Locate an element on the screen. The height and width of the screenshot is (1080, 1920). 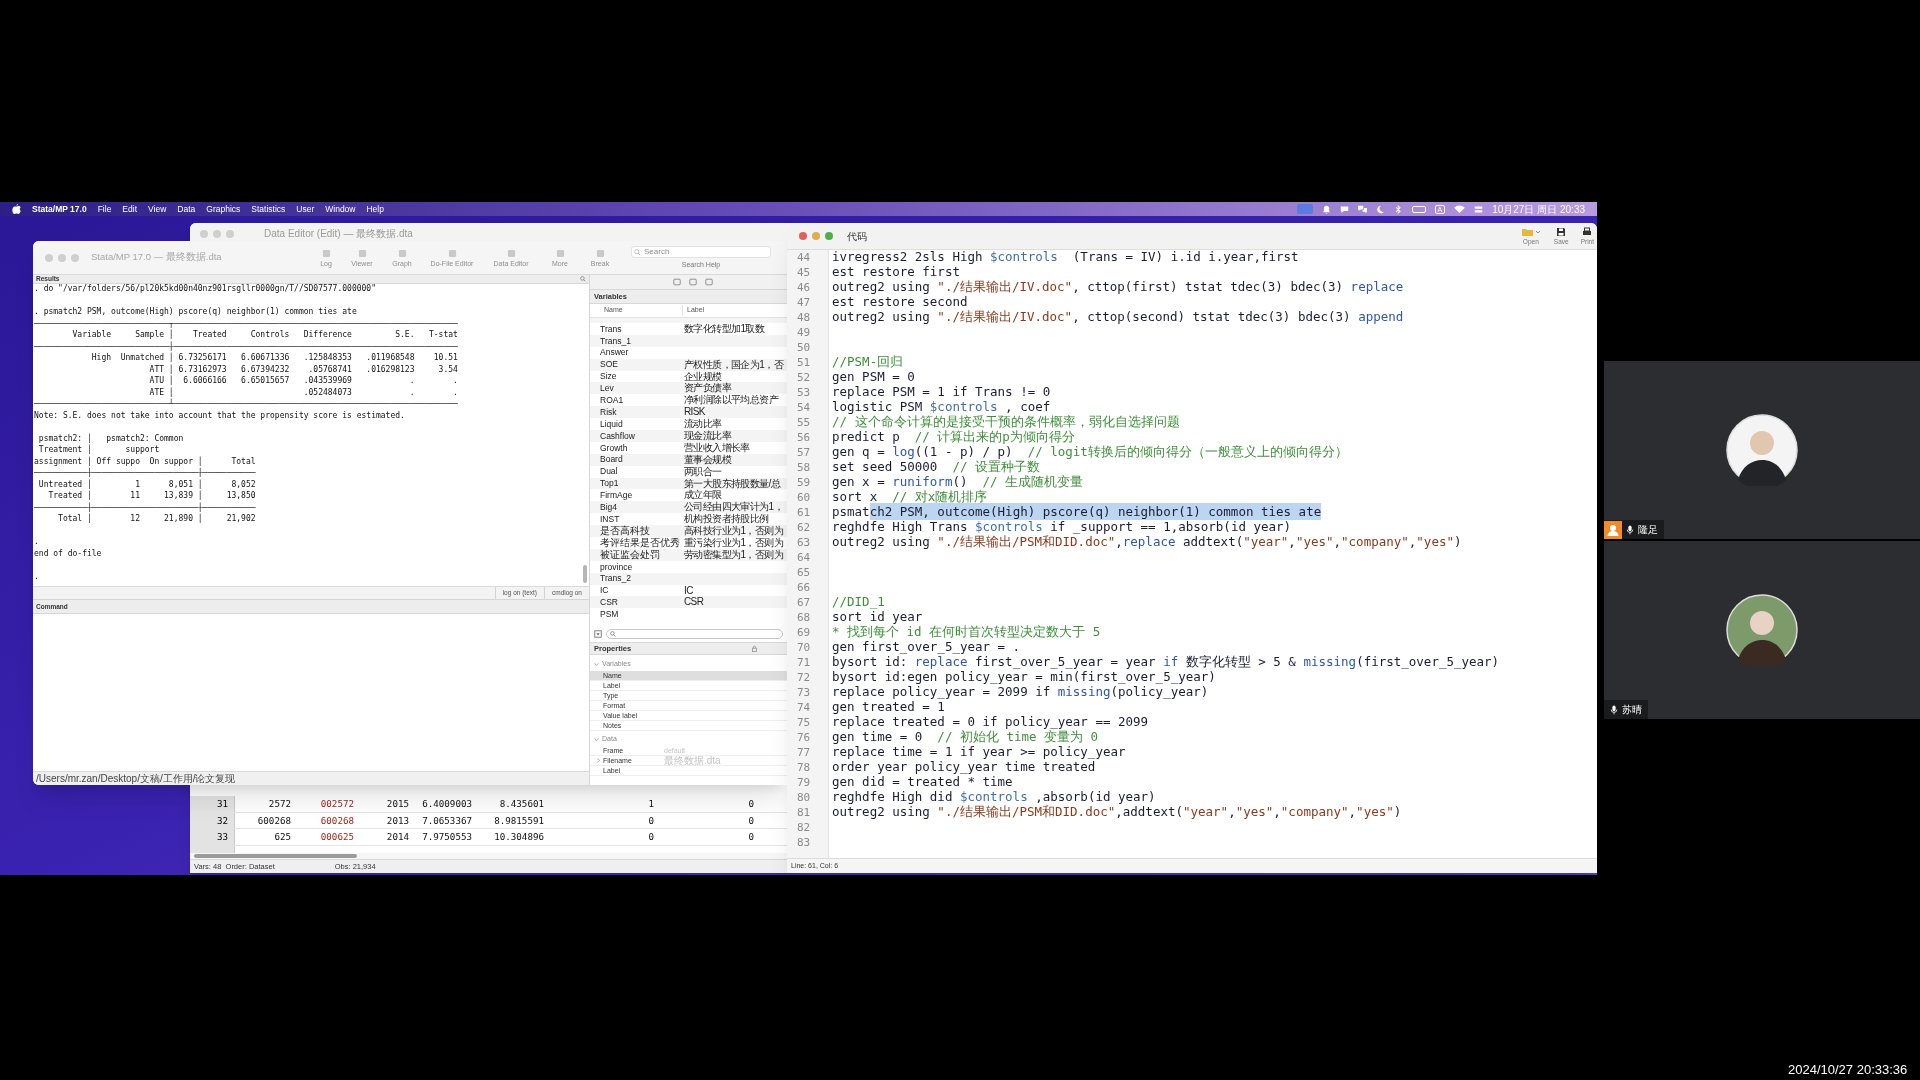
timestamp: 2024/10/27 20:33:36 is located at coordinates (1848, 1069).